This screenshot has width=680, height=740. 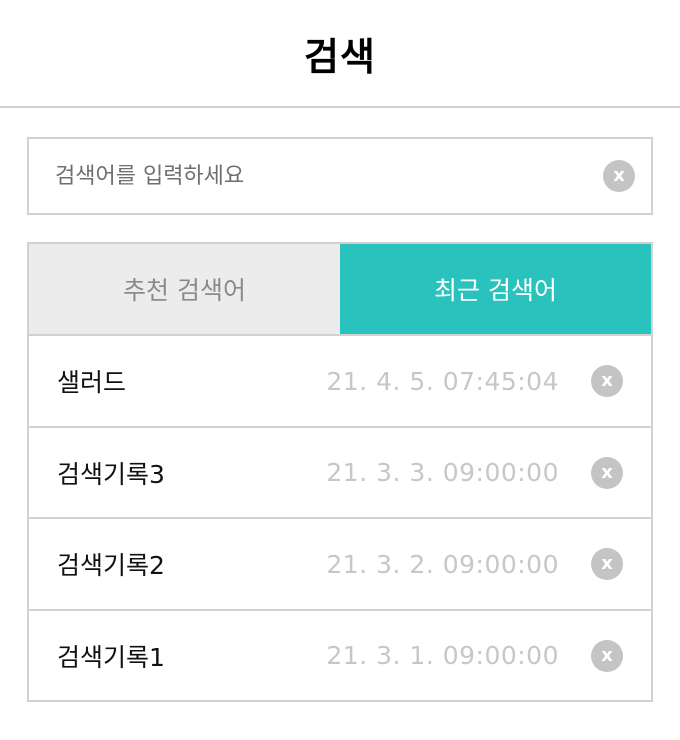 What do you see at coordinates (325, 176) in the screenshot?
I see `search-input` at bounding box center [325, 176].